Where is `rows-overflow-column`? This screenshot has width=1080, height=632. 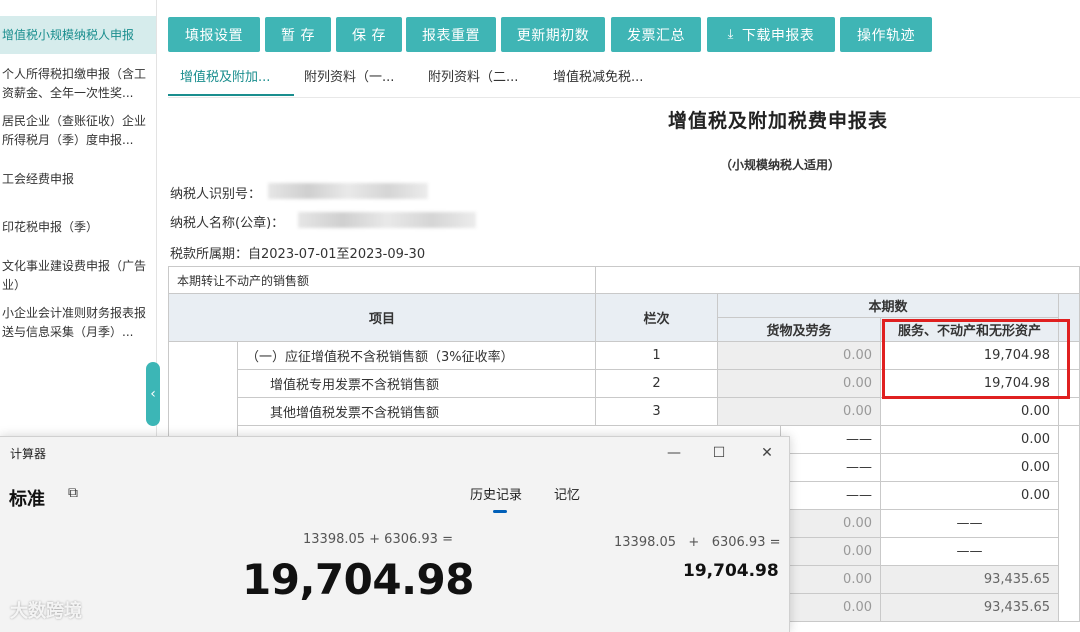
rows-overflow-column is located at coordinates (1069, 523).